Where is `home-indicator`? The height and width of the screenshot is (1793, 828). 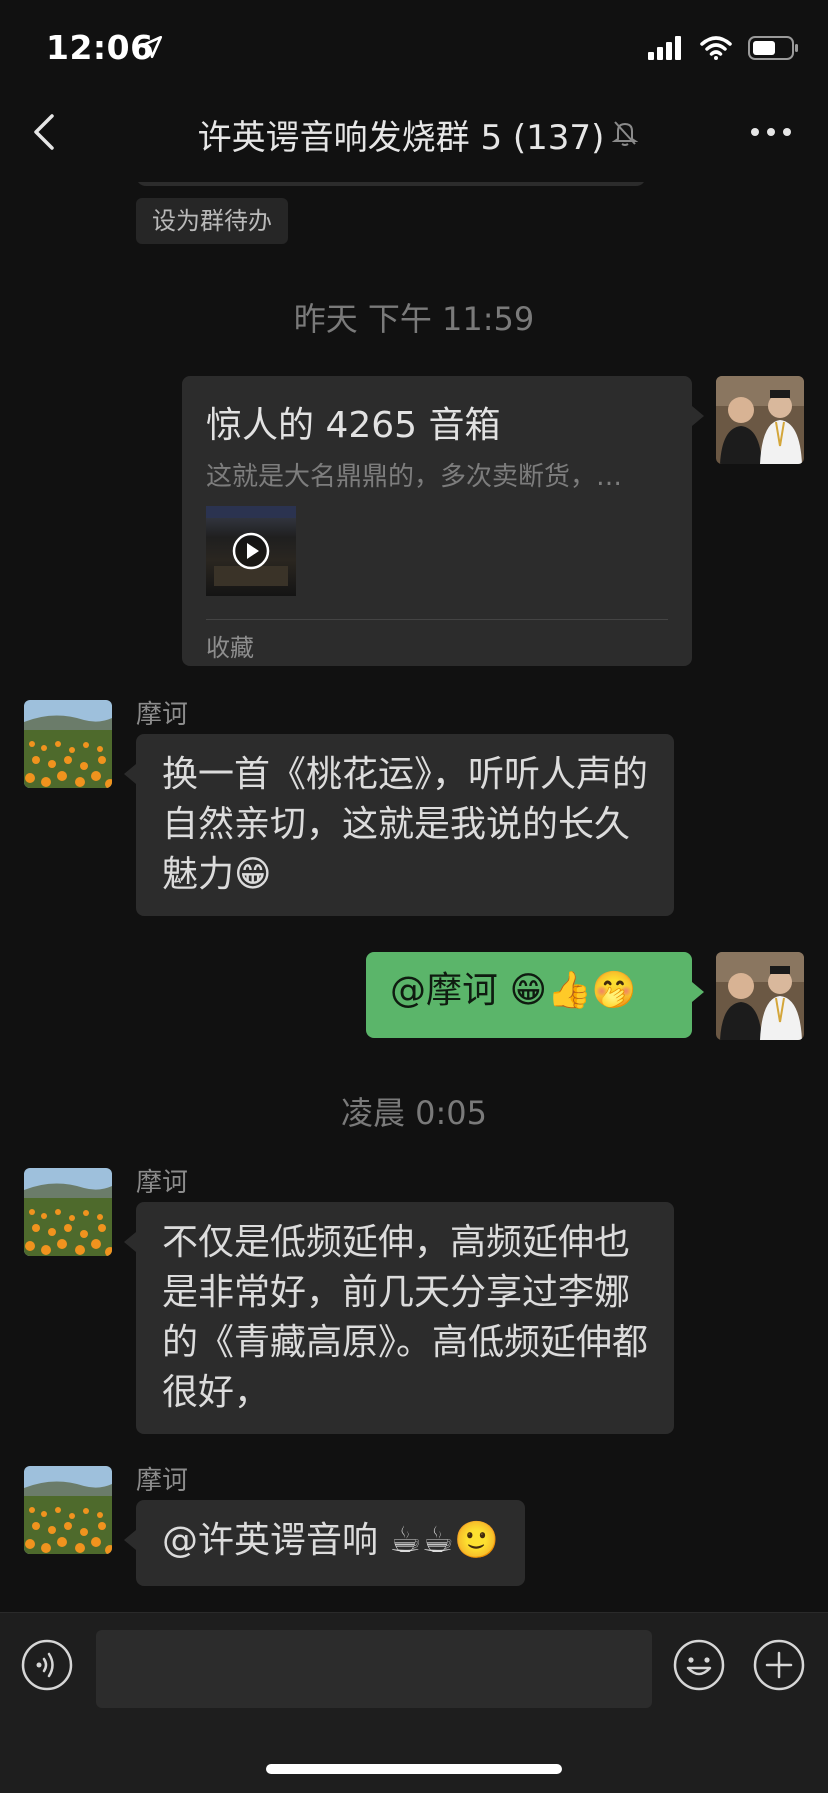 home-indicator is located at coordinates (414, 1769).